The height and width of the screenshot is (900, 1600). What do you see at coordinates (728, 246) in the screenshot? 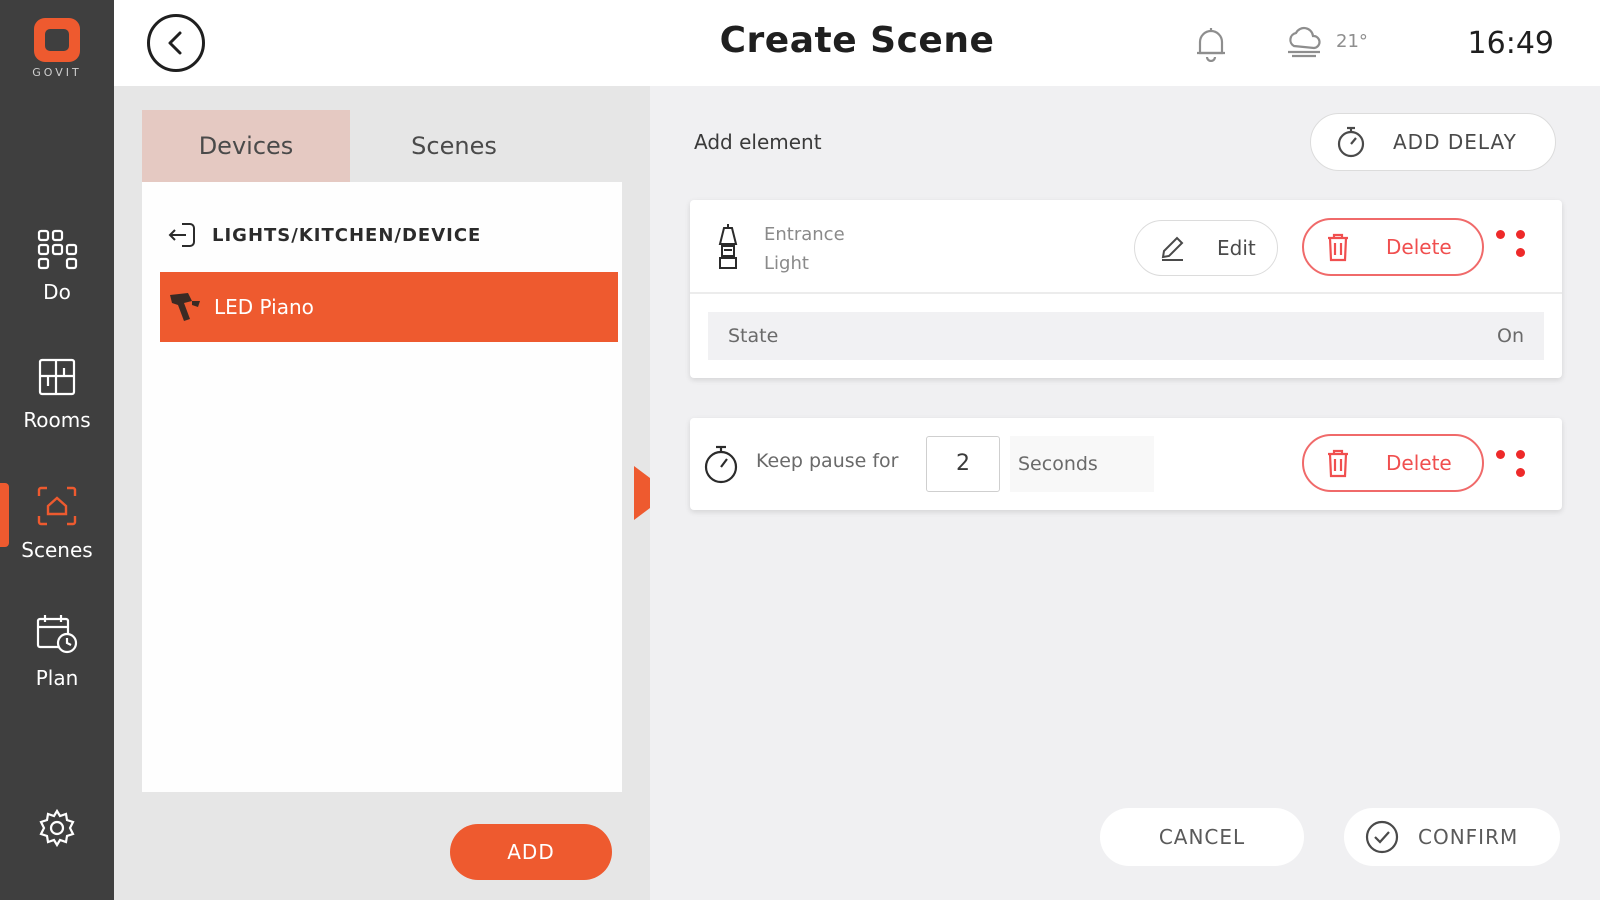
I see `lamp-icon` at bounding box center [728, 246].